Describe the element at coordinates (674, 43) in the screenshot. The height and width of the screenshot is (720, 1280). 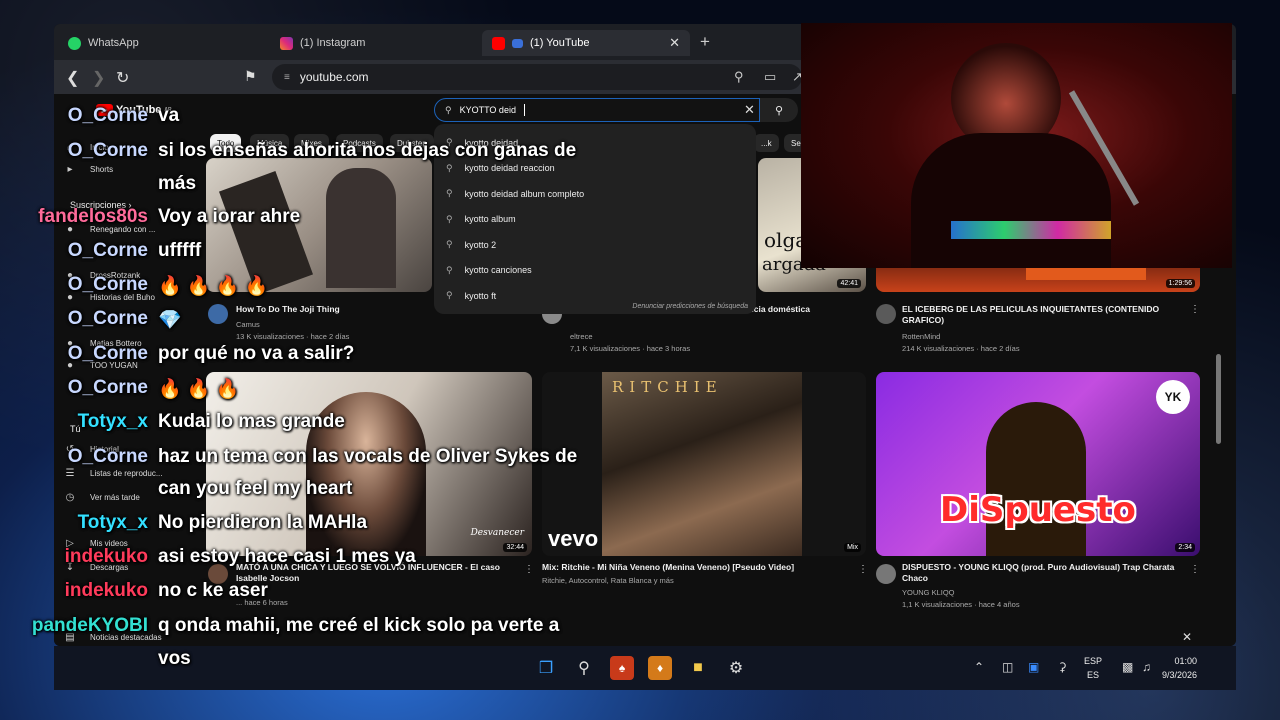
I see `close-tab-icon: ✕` at that location.